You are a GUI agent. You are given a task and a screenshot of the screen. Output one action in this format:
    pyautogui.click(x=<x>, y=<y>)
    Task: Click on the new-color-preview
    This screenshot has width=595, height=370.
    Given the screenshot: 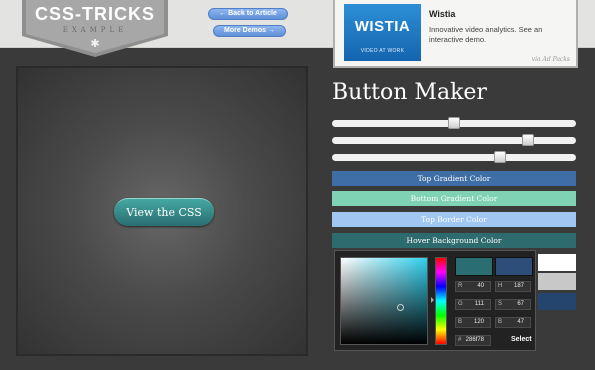 What is the action you would take?
    pyautogui.click(x=474, y=266)
    